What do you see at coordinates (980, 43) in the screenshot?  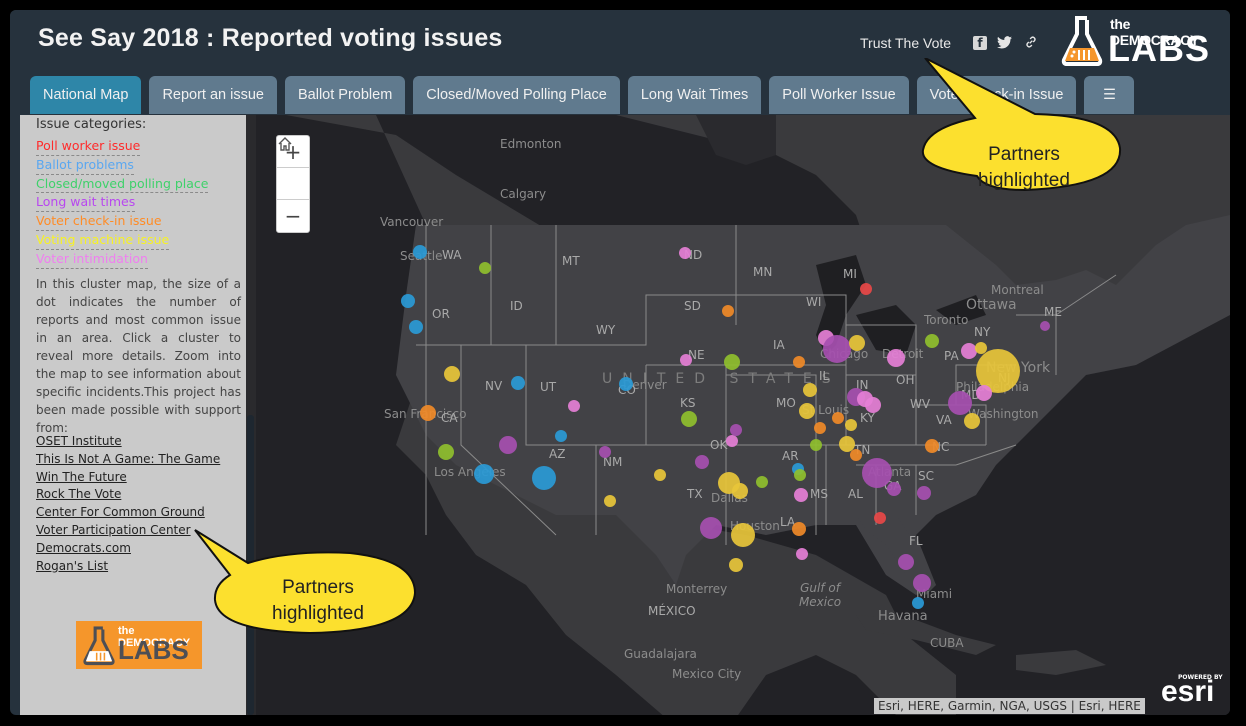 I see `facebook-icon: f` at bounding box center [980, 43].